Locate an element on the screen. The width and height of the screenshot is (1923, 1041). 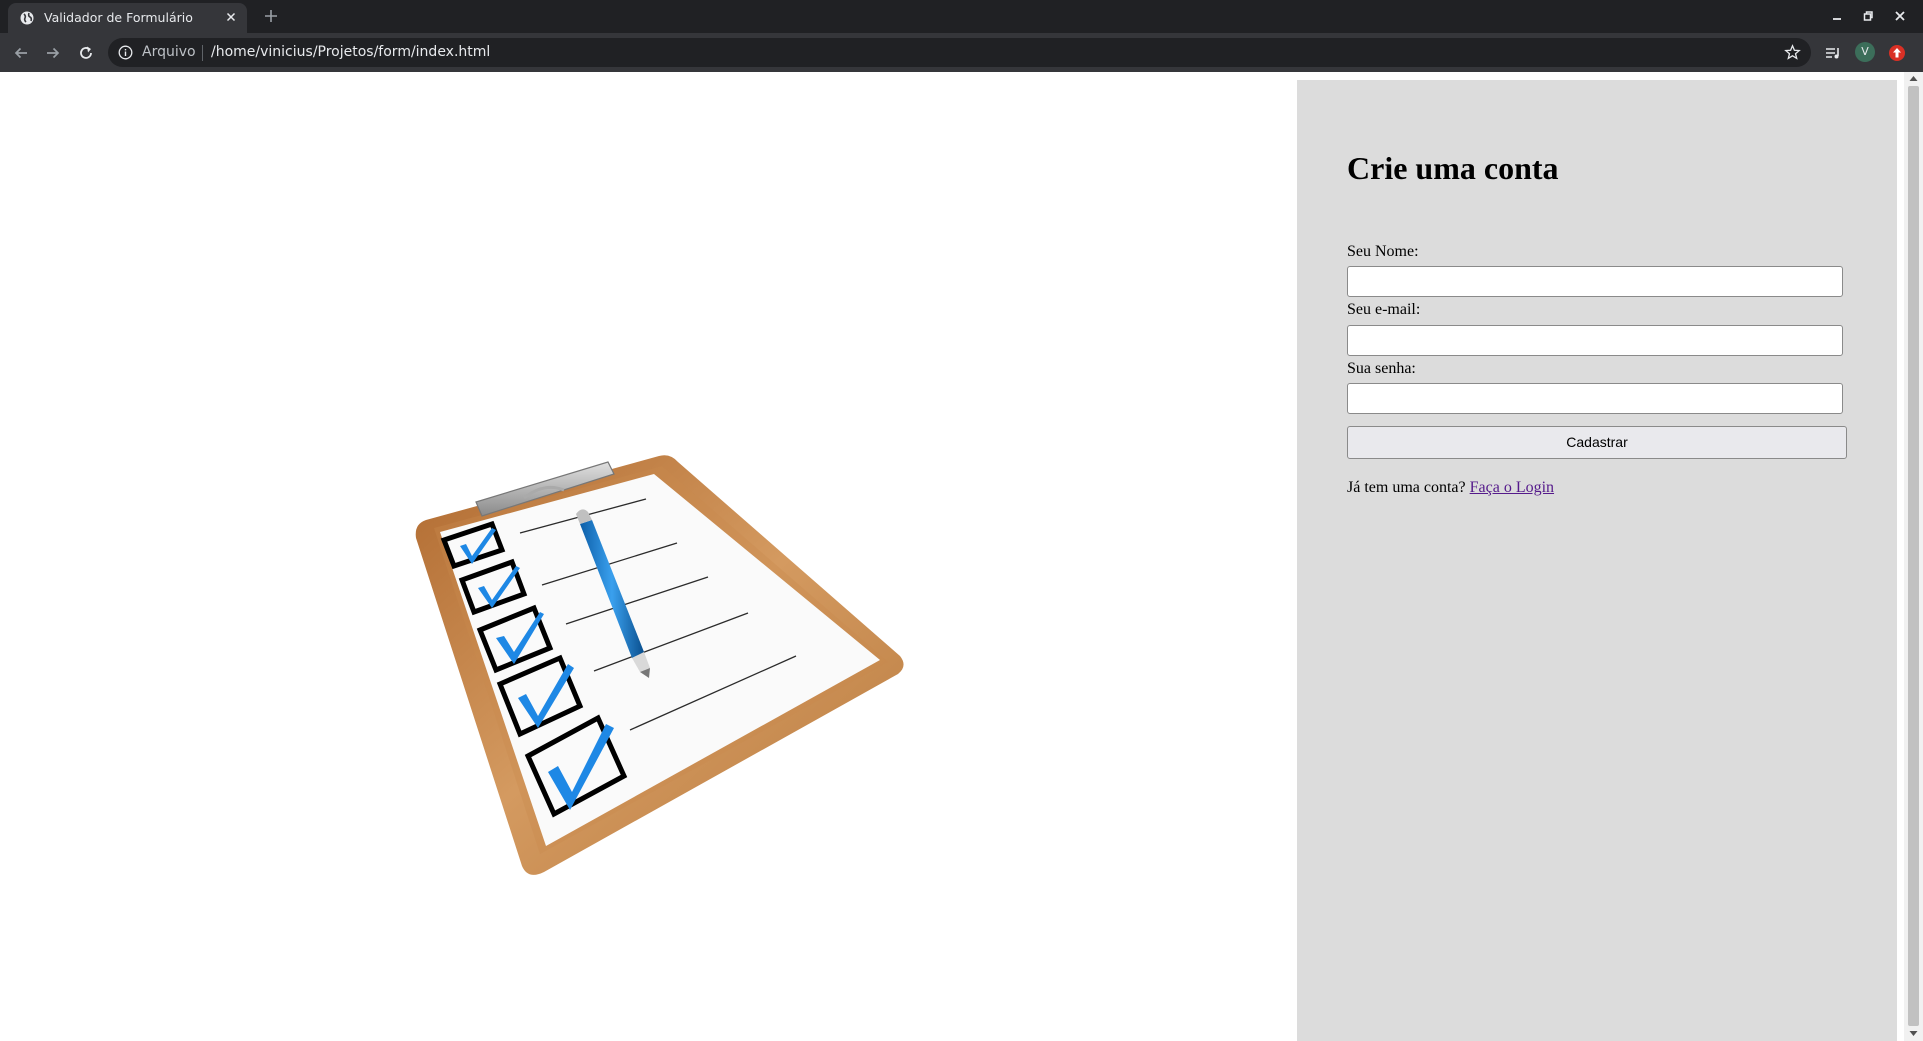
media-queue-icon is located at coordinates (1833, 53).